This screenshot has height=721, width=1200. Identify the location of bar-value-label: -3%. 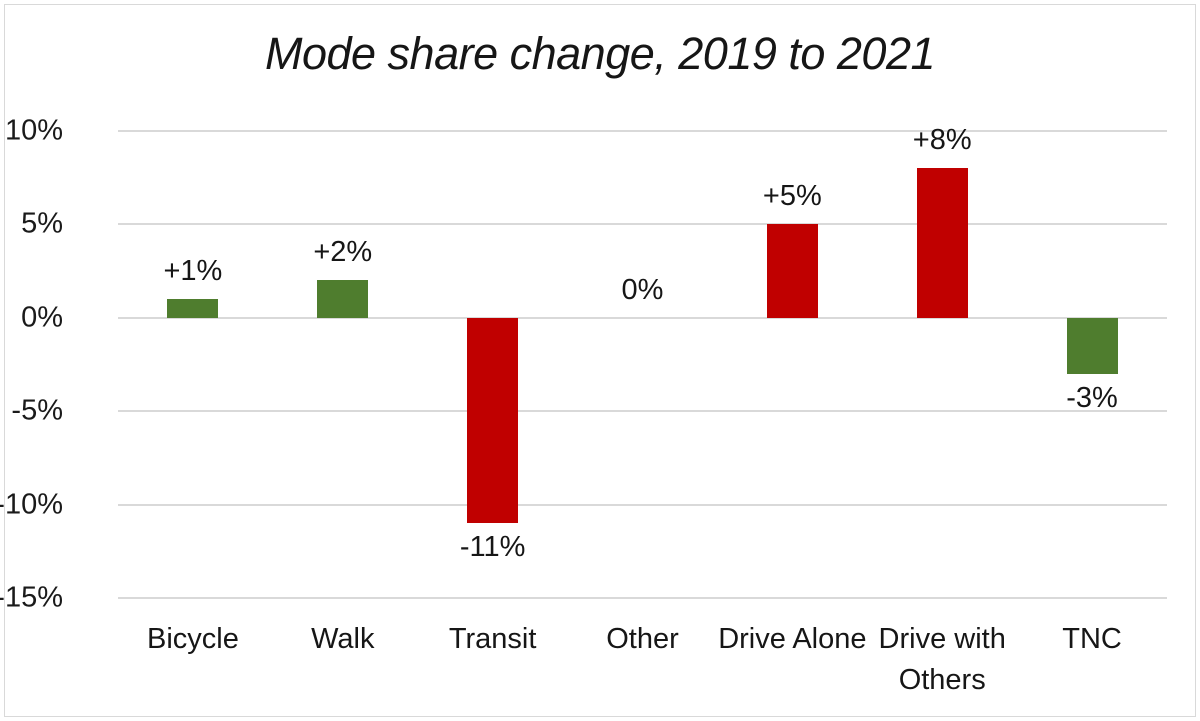
(1092, 397).